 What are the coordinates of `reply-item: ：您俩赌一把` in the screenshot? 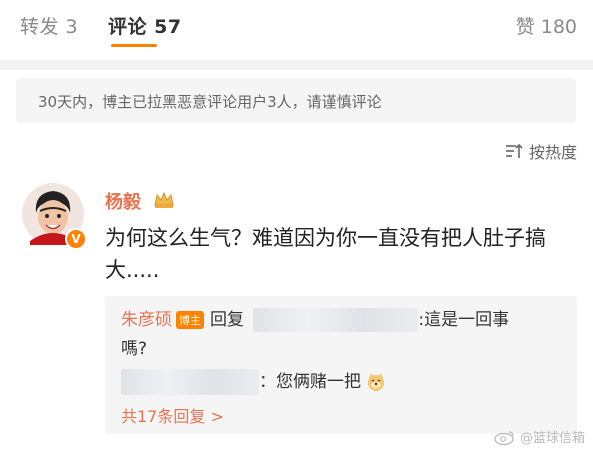 It's located at (253, 381).